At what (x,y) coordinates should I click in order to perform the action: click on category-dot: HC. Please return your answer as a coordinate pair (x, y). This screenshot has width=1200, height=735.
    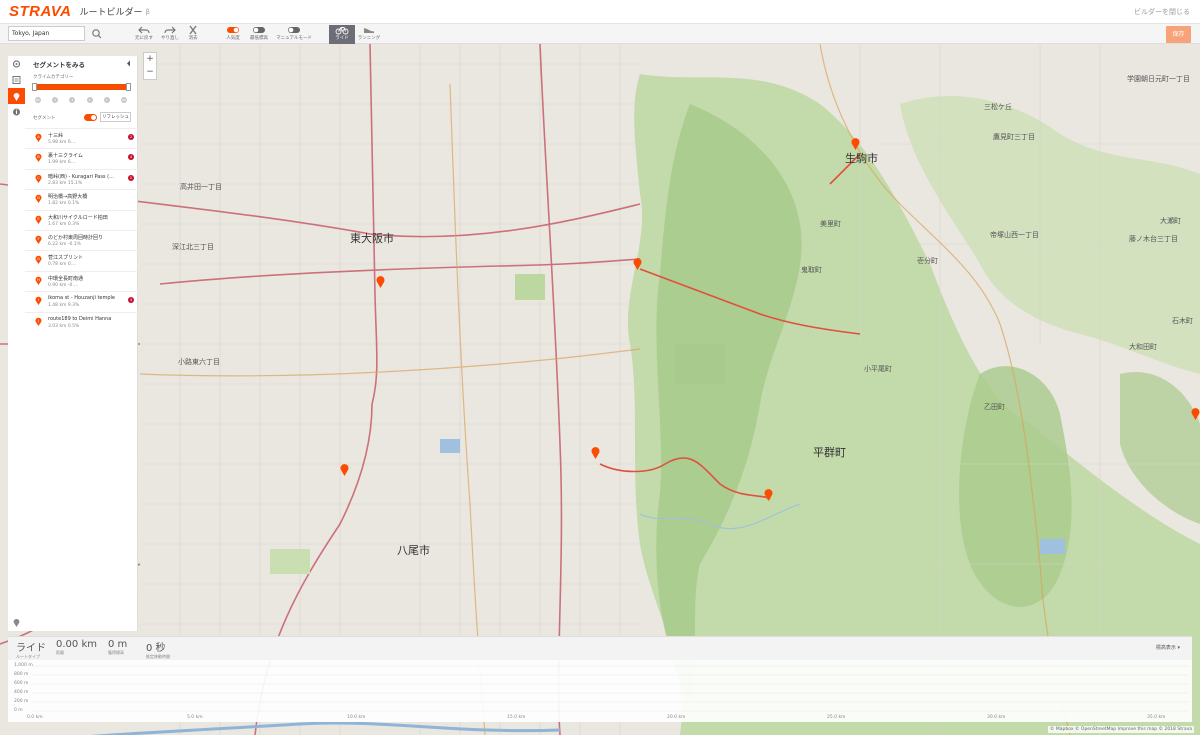
    Looking at the image, I should click on (123, 100).